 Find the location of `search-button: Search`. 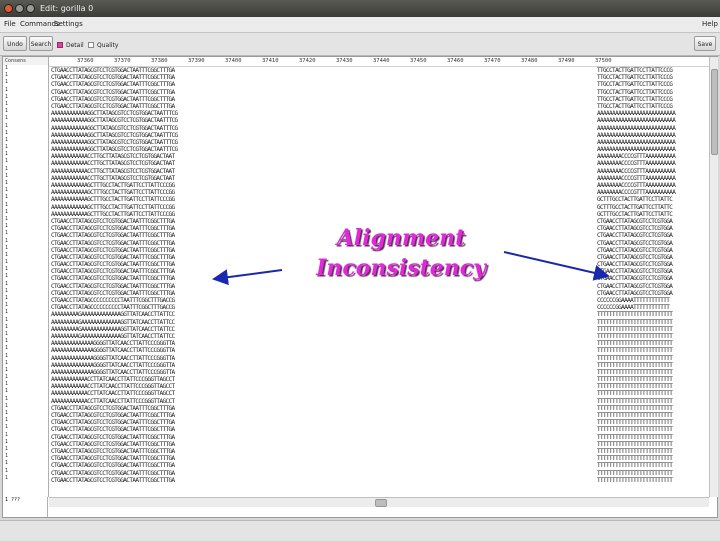

search-button: Search is located at coordinates (41, 43).